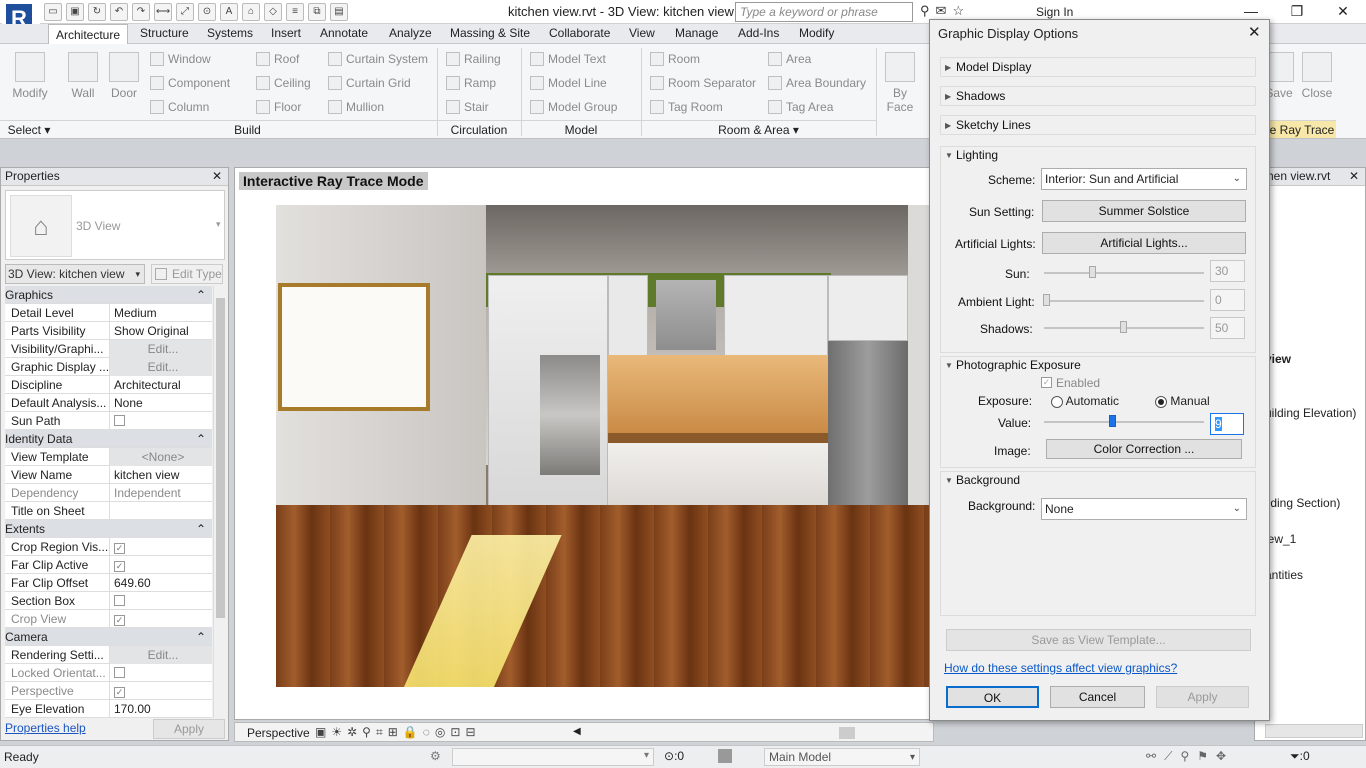  I want to click on sun-value: 30, so click(1227, 271).